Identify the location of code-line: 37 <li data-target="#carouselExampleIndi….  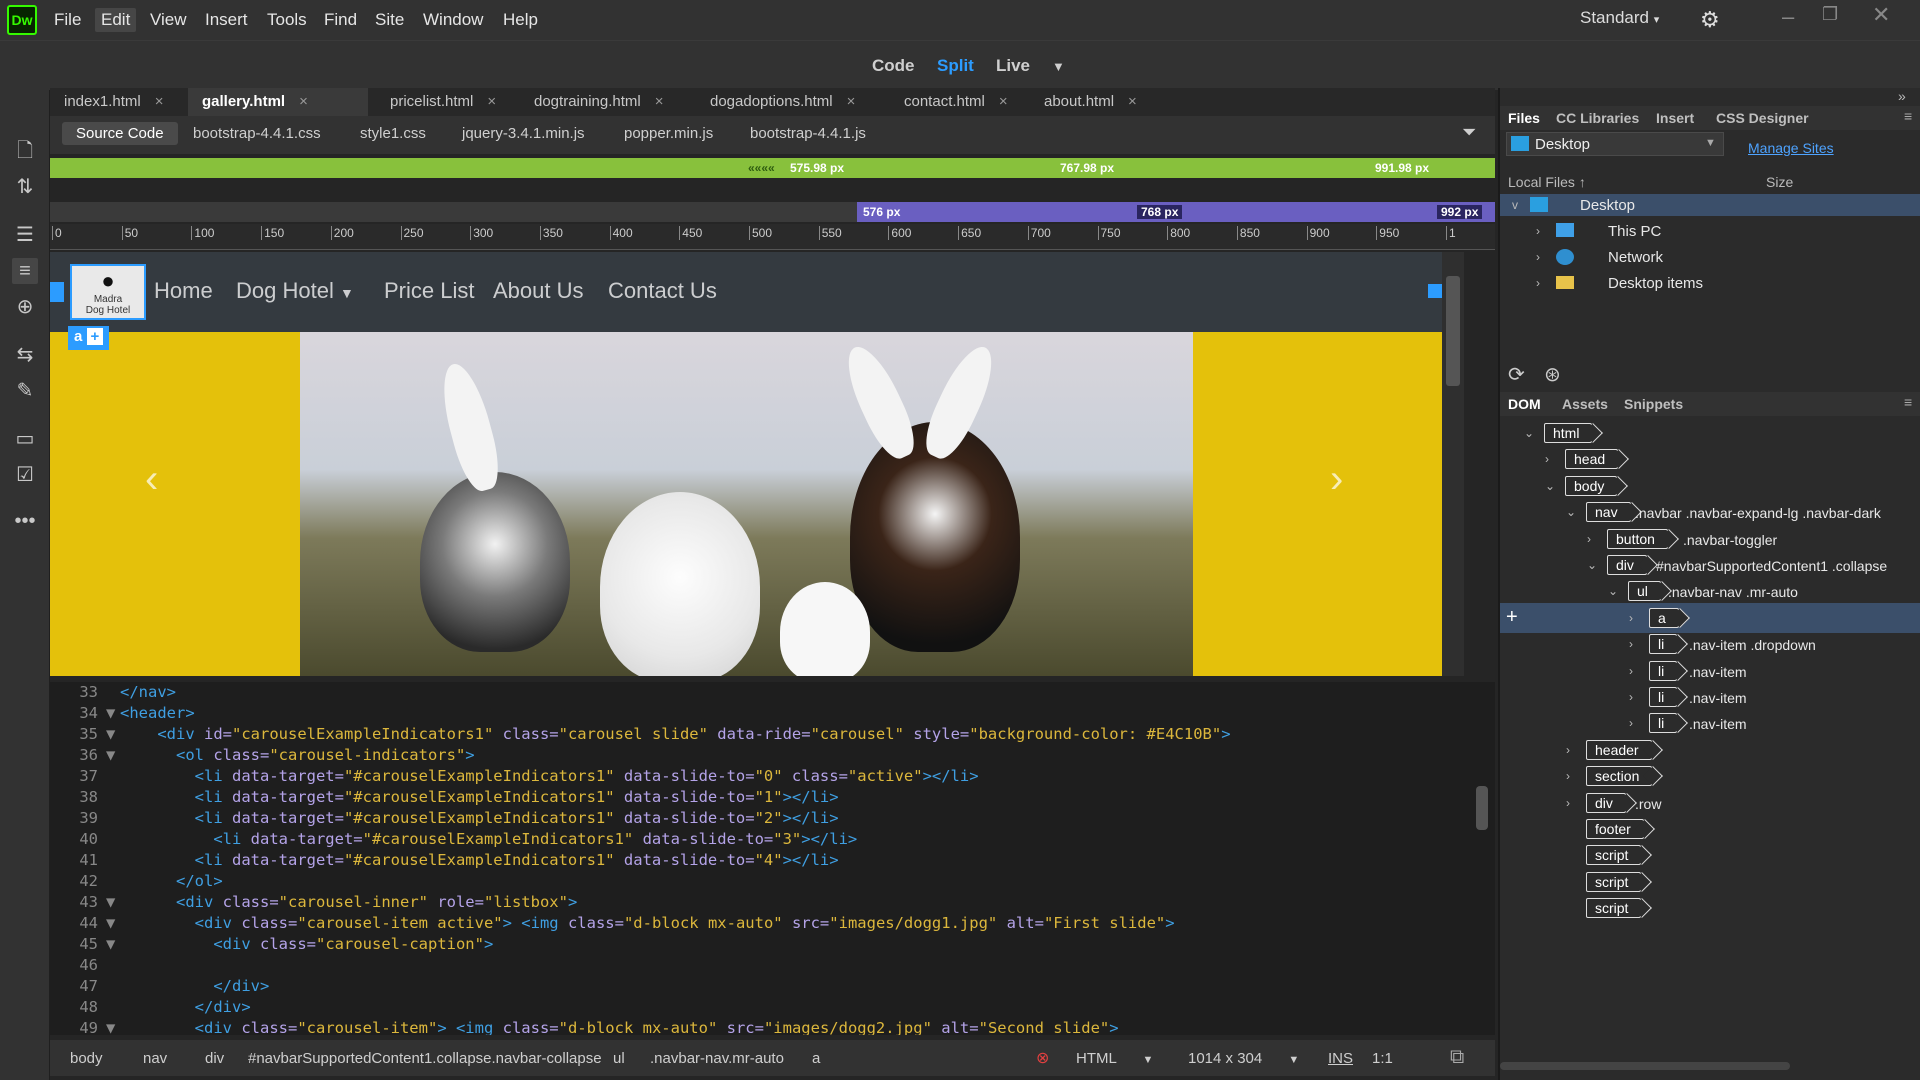
(514, 776).